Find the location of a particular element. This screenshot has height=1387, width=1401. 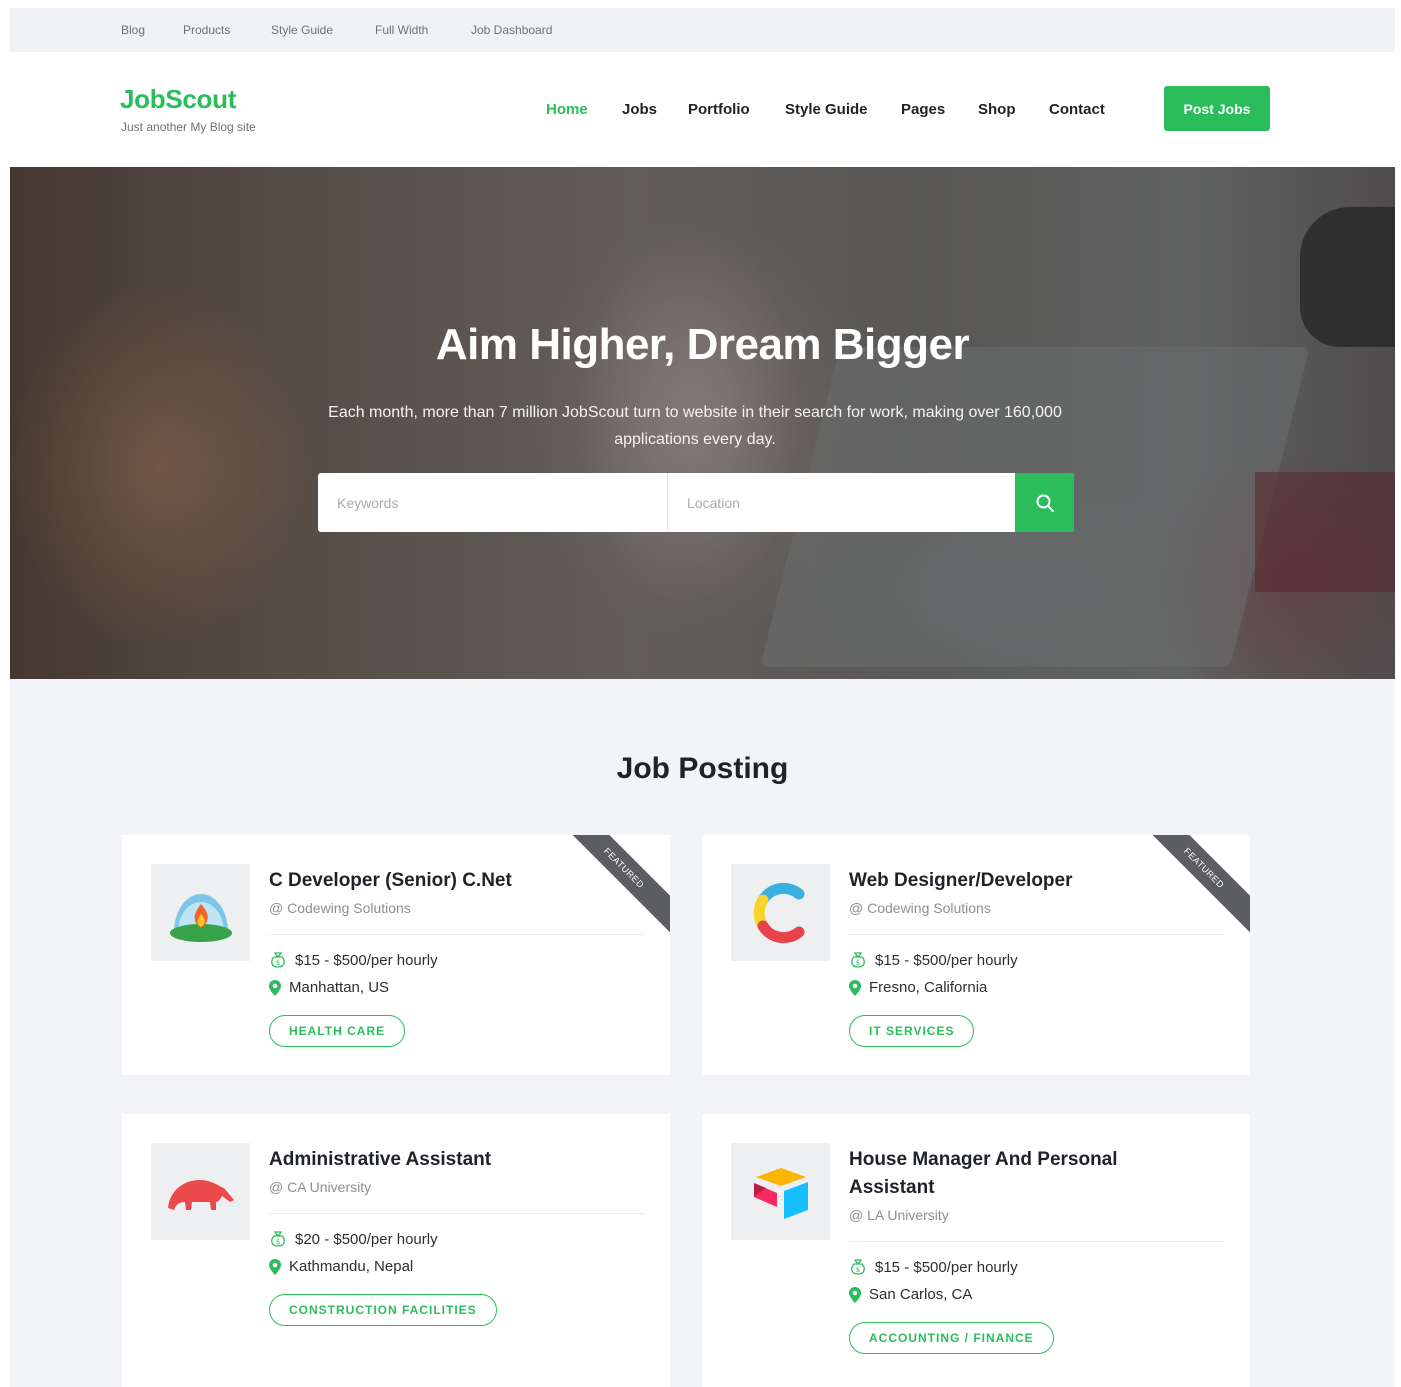

location-row: Manhattan, US is located at coordinates (329, 987).